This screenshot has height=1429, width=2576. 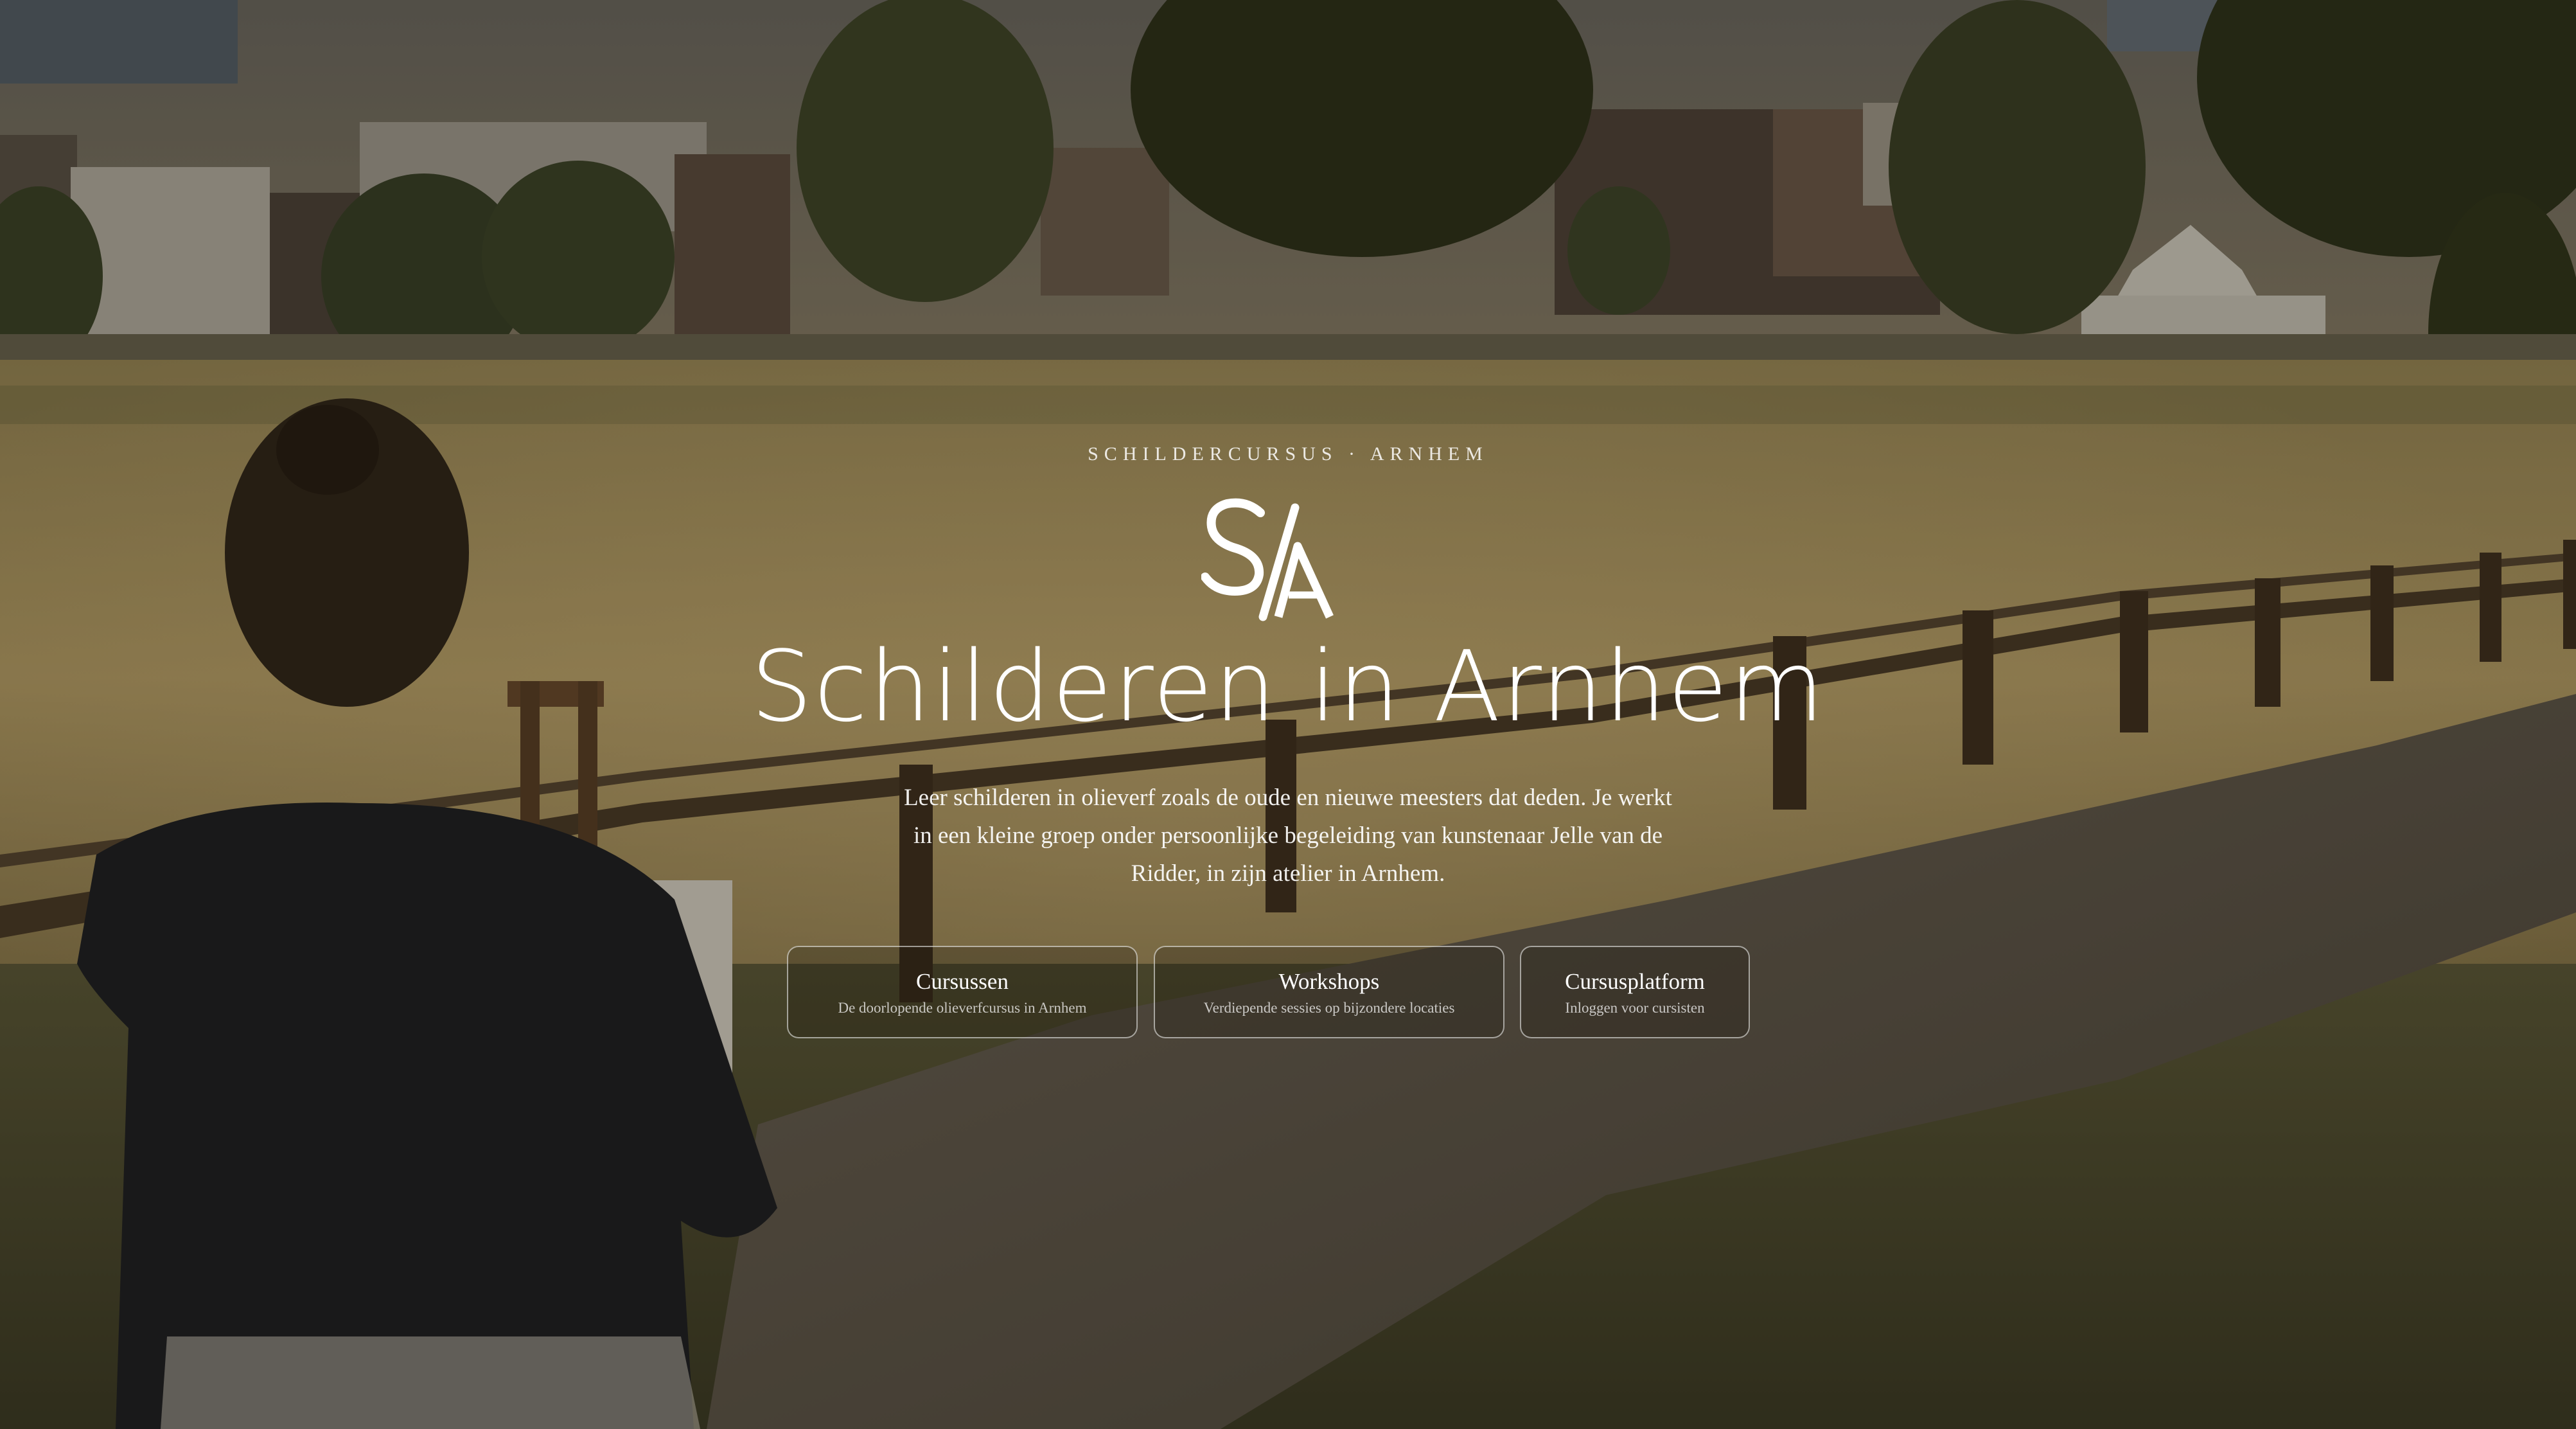 I want to click on logo-icon, so click(x=1268, y=559).